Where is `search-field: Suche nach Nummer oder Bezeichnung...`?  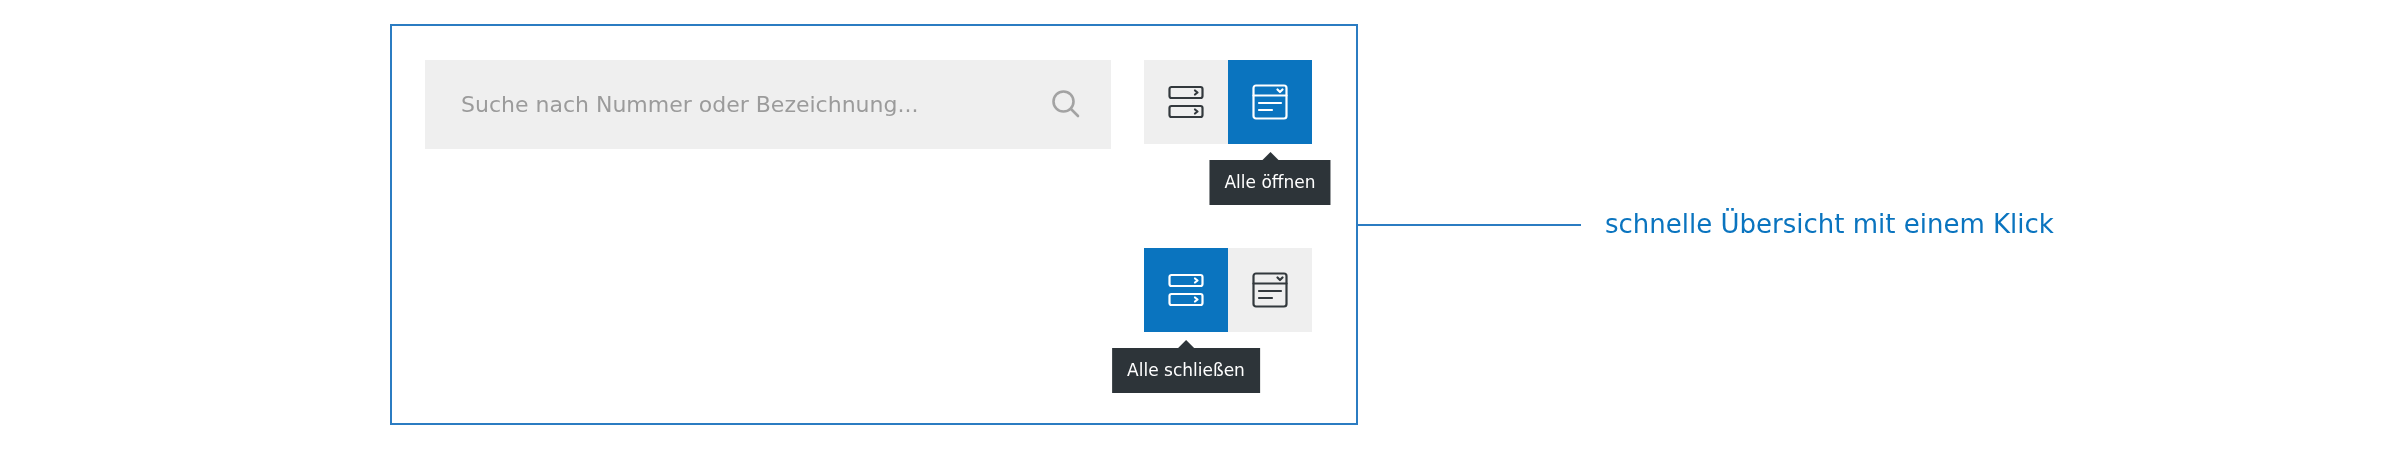 search-field: Suche nach Nummer oder Bezeichnung... is located at coordinates (768, 104).